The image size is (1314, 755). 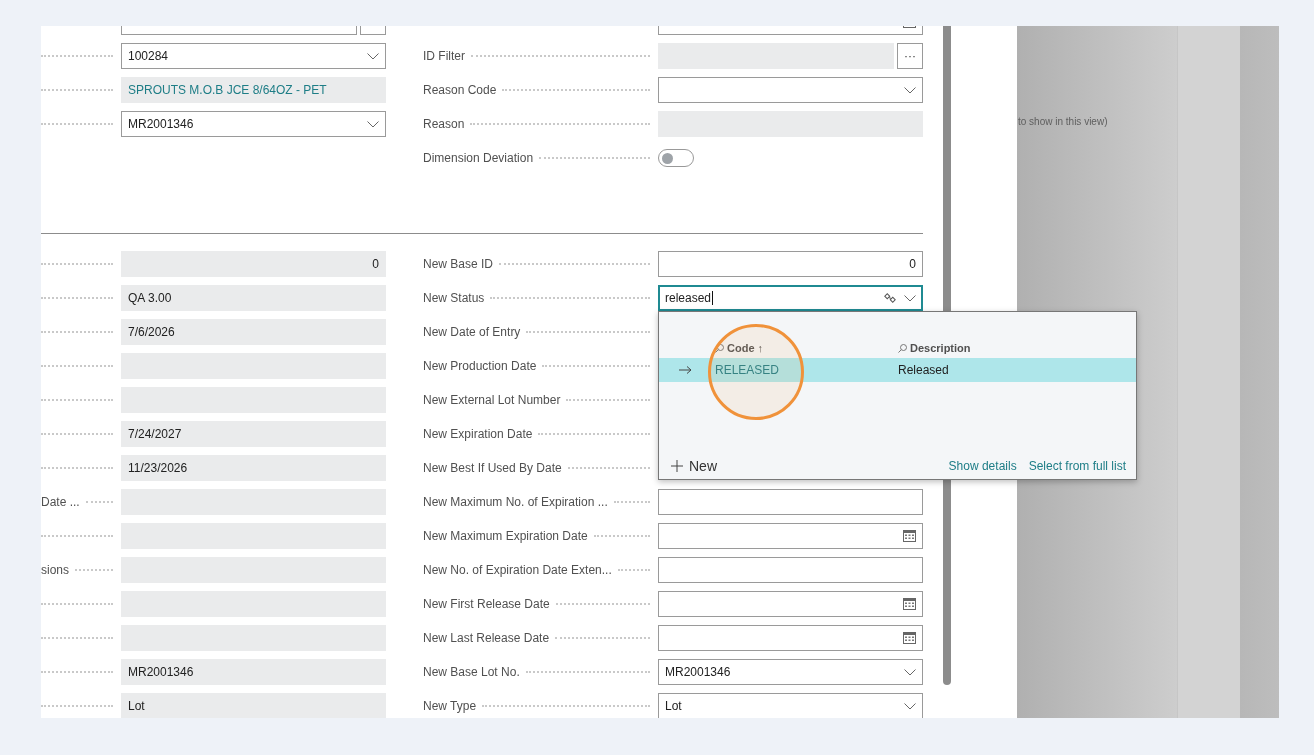 What do you see at coordinates (253, 468) in the screenshot?
I see `read-only-field: 11/23/2026` at bounding box center [253, 468].